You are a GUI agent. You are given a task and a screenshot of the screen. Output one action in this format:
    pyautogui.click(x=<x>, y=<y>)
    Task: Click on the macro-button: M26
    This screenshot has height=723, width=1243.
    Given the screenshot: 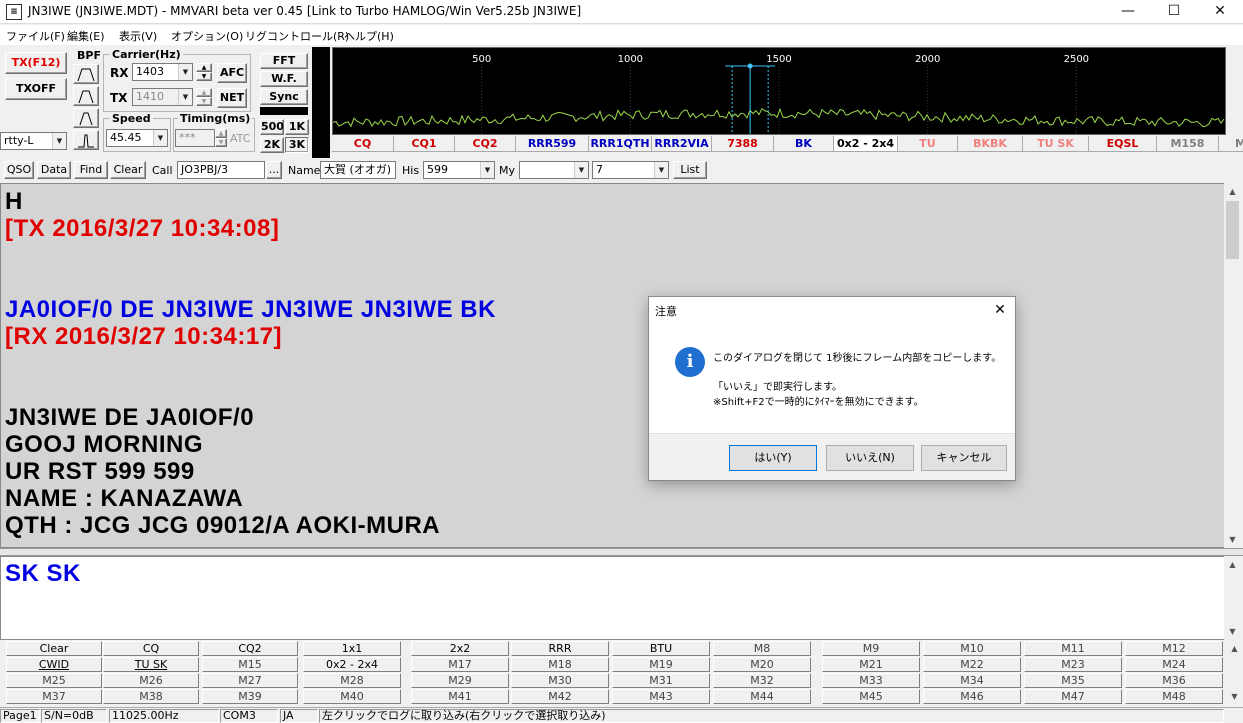 What is the action you would take?
    pyautogui.click(x=151, y=680)
    